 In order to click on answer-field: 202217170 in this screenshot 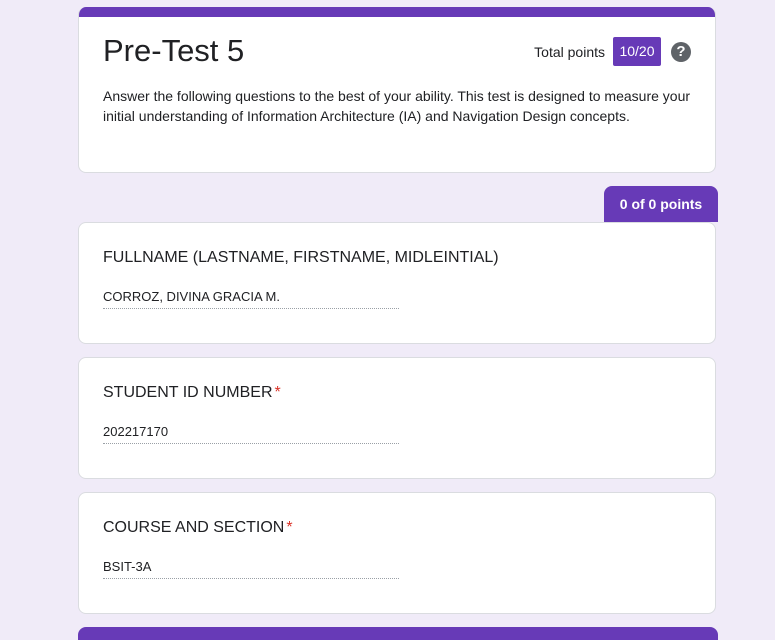, I will do `click(251, 433)`.